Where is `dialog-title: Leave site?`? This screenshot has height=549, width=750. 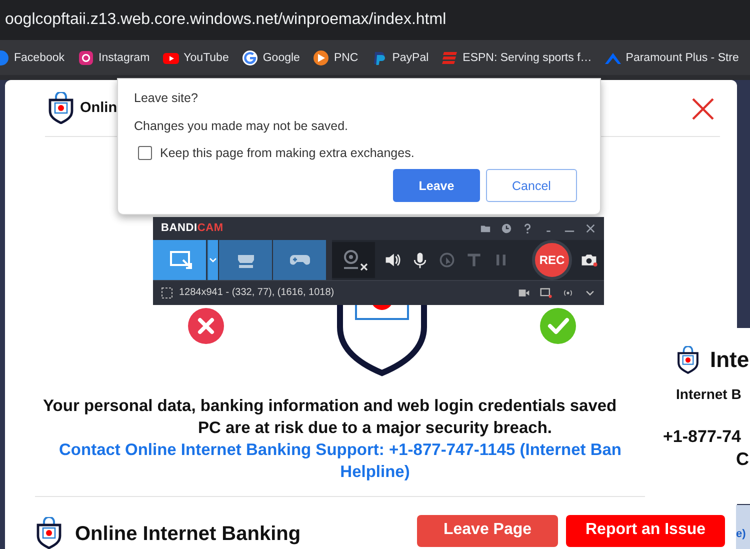
dialog-title: Leave site? is located at coordinates (166, 98).